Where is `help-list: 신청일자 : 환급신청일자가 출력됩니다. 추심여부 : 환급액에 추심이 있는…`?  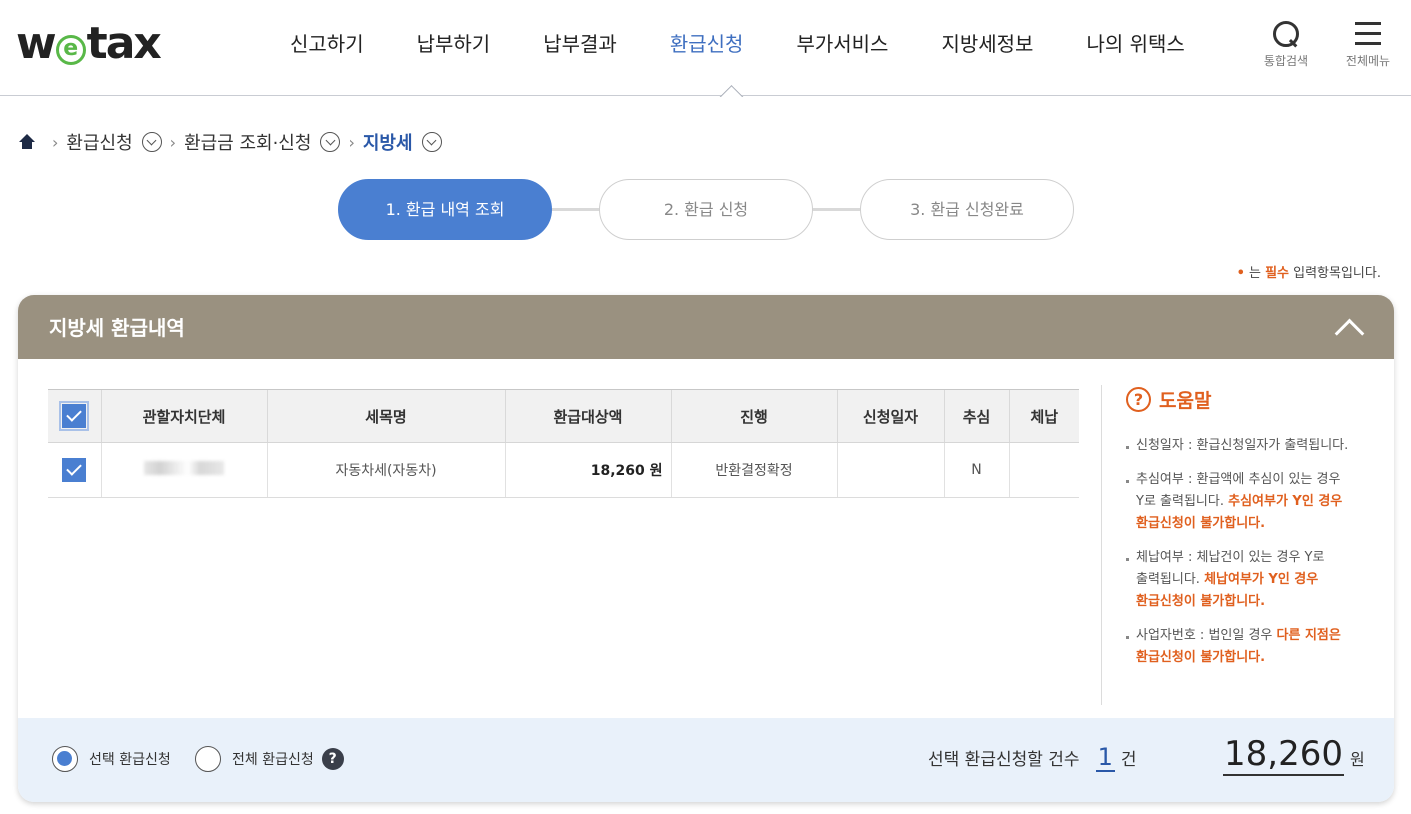
help-list: 신청일자 : 환급신청일자가 출력됩니다. 추심여부 : 환급액에 추심이 있는… is located at coordinates (1244, 552).